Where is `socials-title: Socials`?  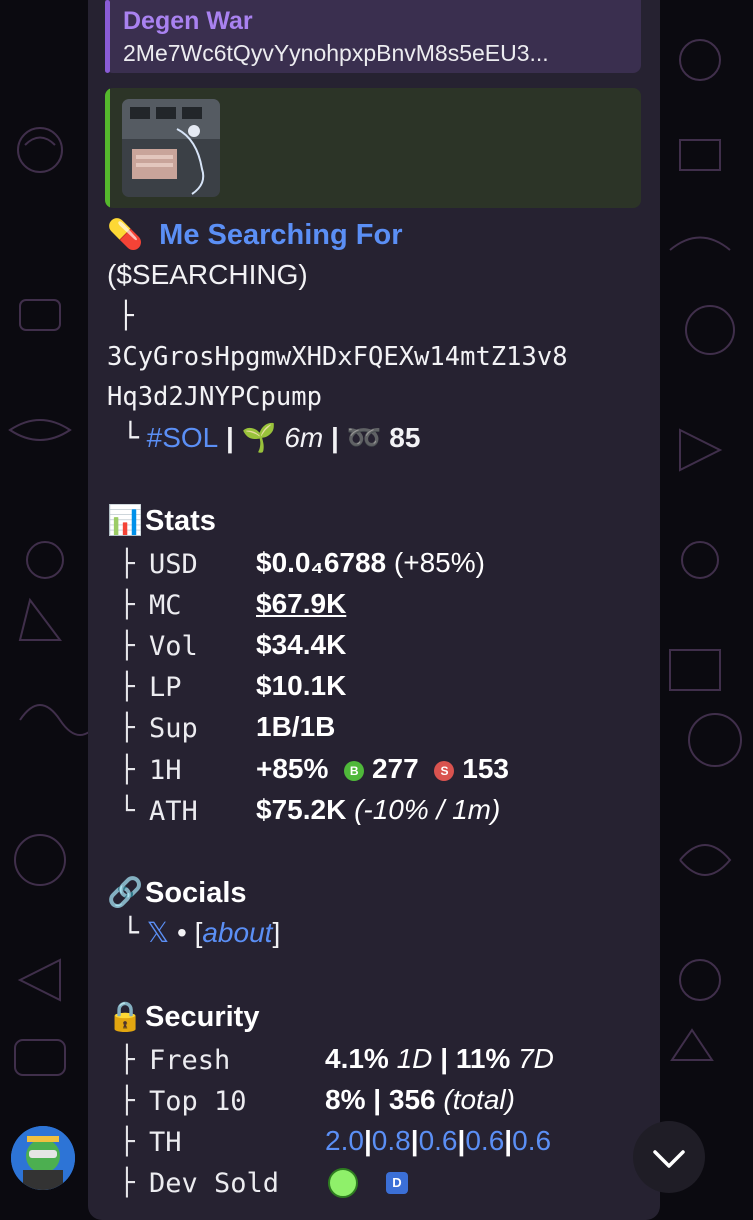
socials-title: Socials is located at coordinates (196, 893).